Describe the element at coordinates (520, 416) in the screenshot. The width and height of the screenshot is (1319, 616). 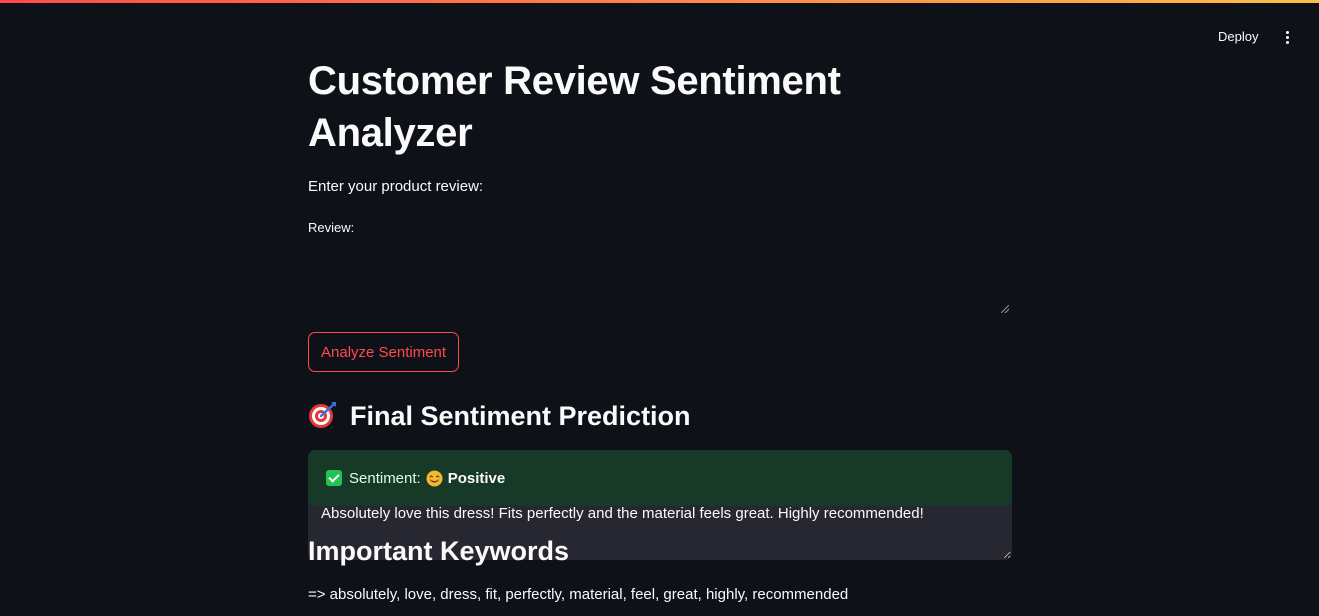
I see `prediction-heading-text: Final Sentiment Prediction` at that location.